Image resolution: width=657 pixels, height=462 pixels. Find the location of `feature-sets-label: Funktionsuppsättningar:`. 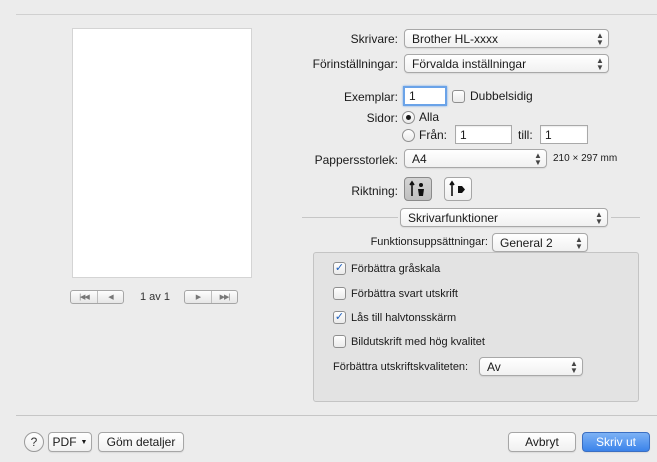

feature-sets-label: Funktionsuppsättningar: is located at coordinates (429, 242).